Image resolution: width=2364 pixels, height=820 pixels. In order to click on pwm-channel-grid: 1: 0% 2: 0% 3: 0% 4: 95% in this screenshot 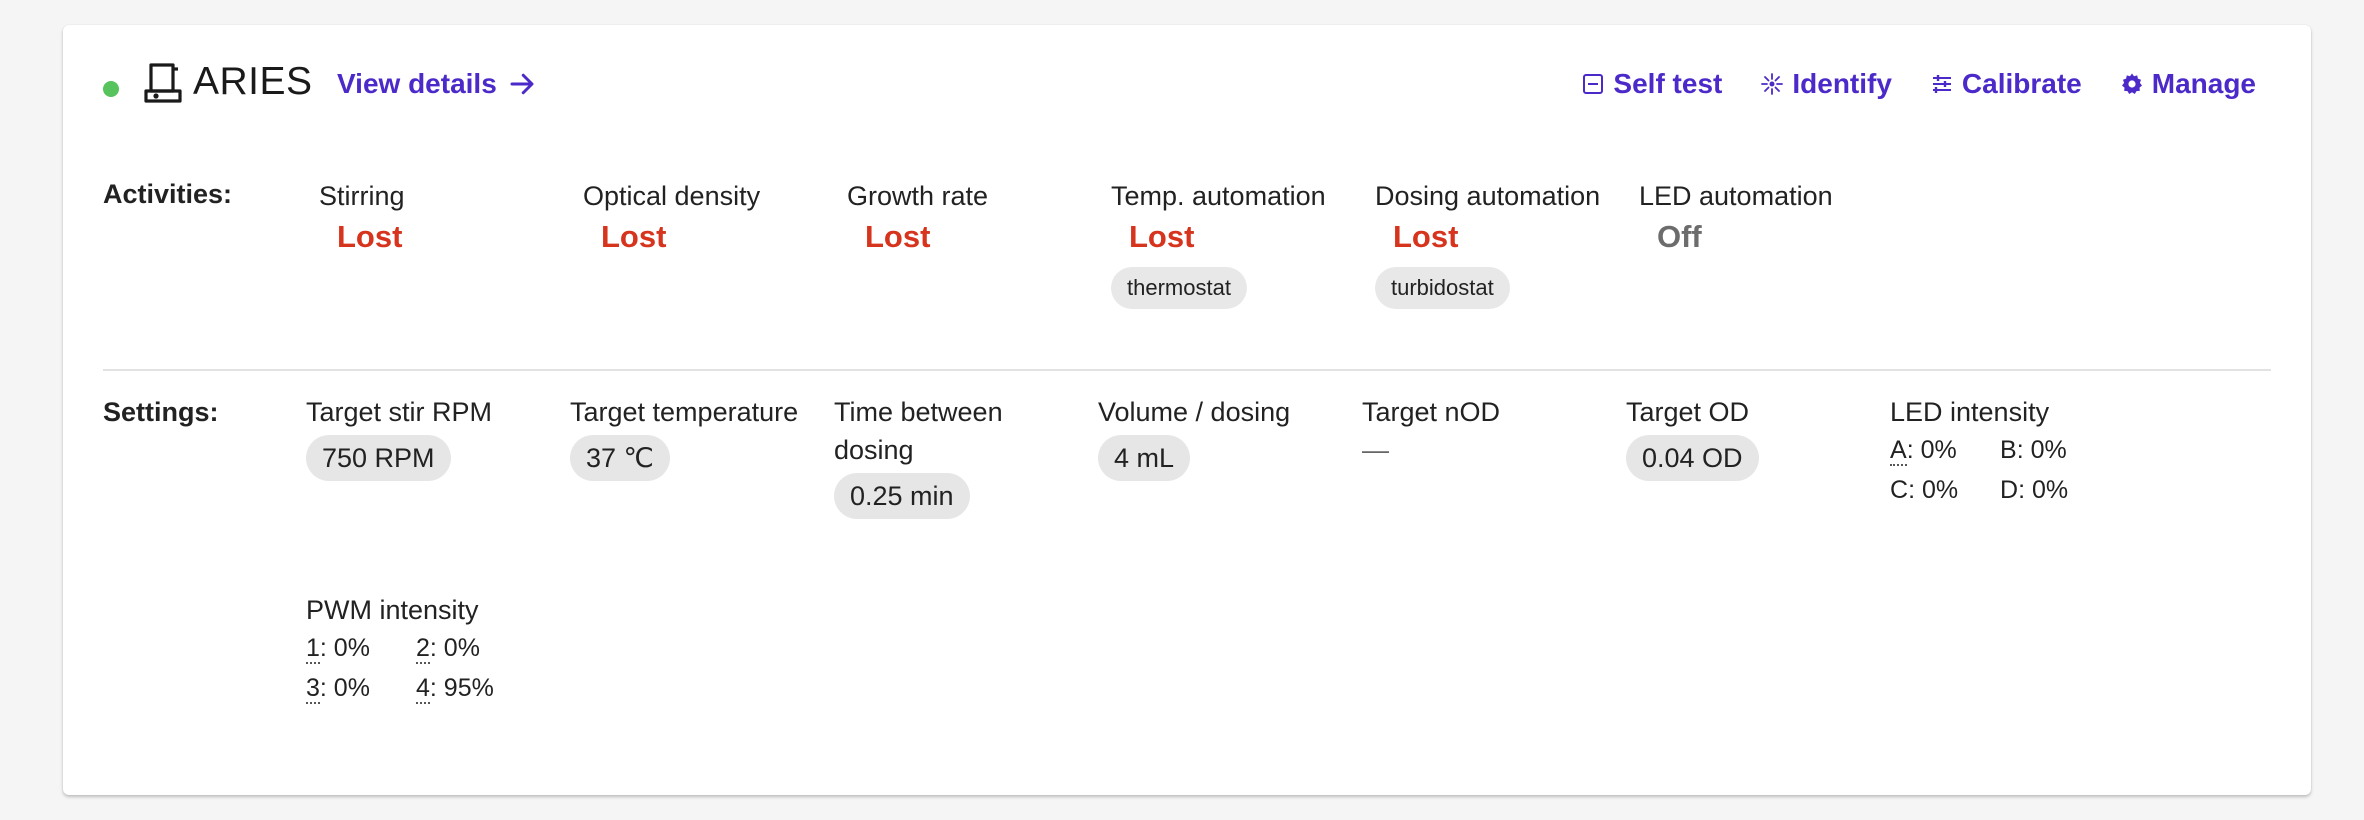, I will do `click(416, 668)`.